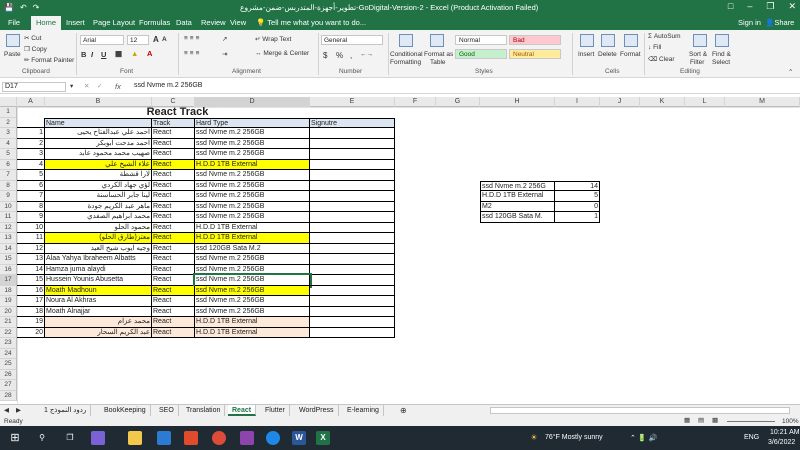  What do you see at coordinates (86, 86) in the screenshot?
I see `cancel-icon: ✕` at bounding box center [86, 86].